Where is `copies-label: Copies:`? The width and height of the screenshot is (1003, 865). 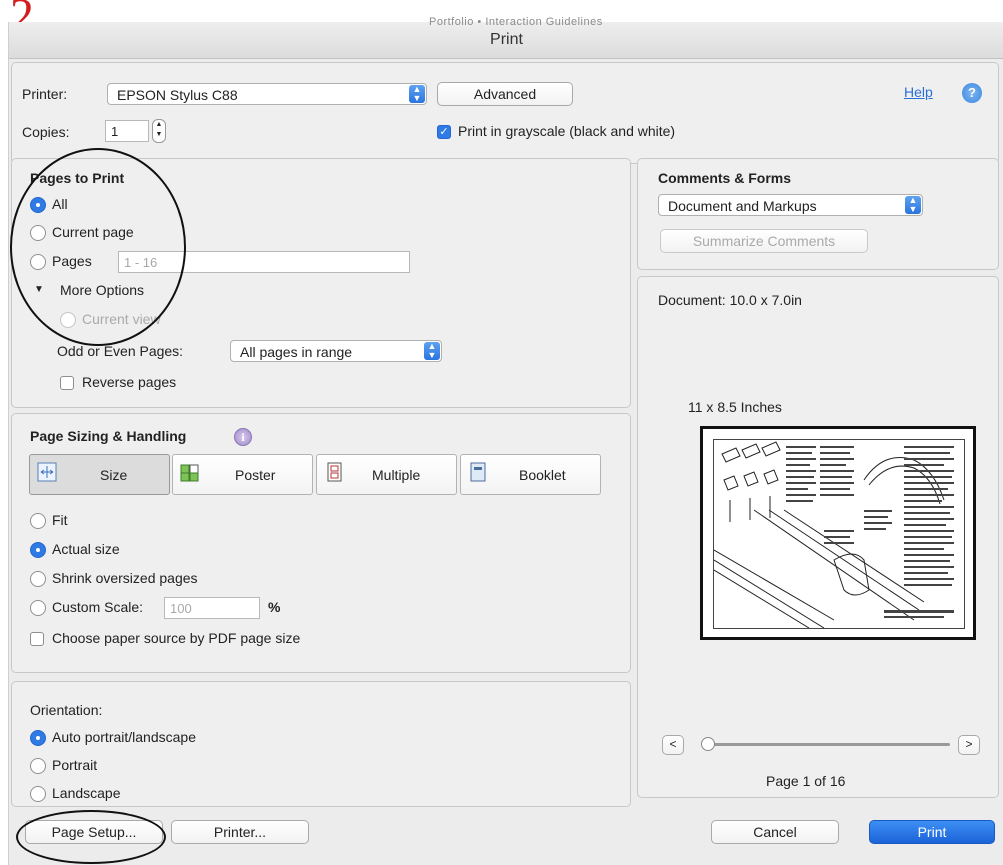
copies-label: Copies: is located at coordinates (46, 132).